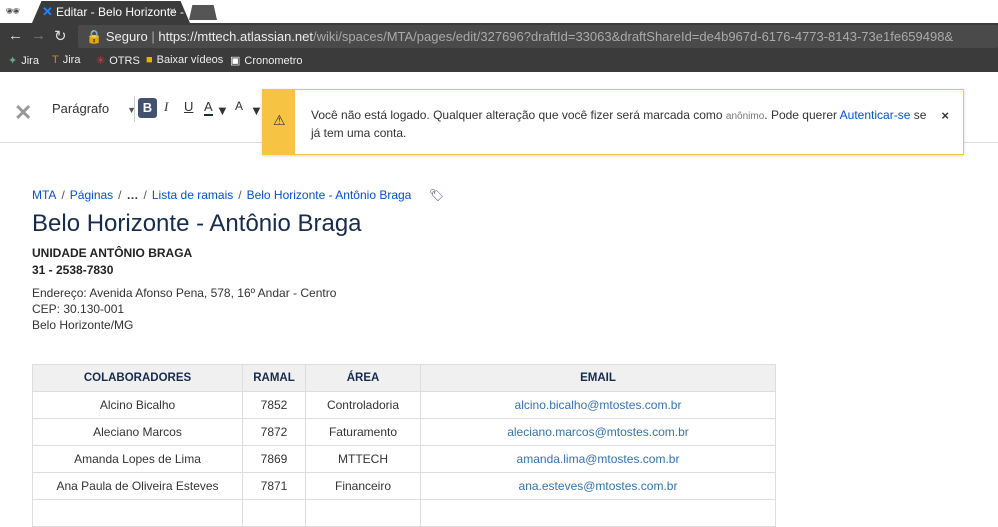  I want to click on bookmark-cronometro: ▣ Cronometro, so click(266, 60).